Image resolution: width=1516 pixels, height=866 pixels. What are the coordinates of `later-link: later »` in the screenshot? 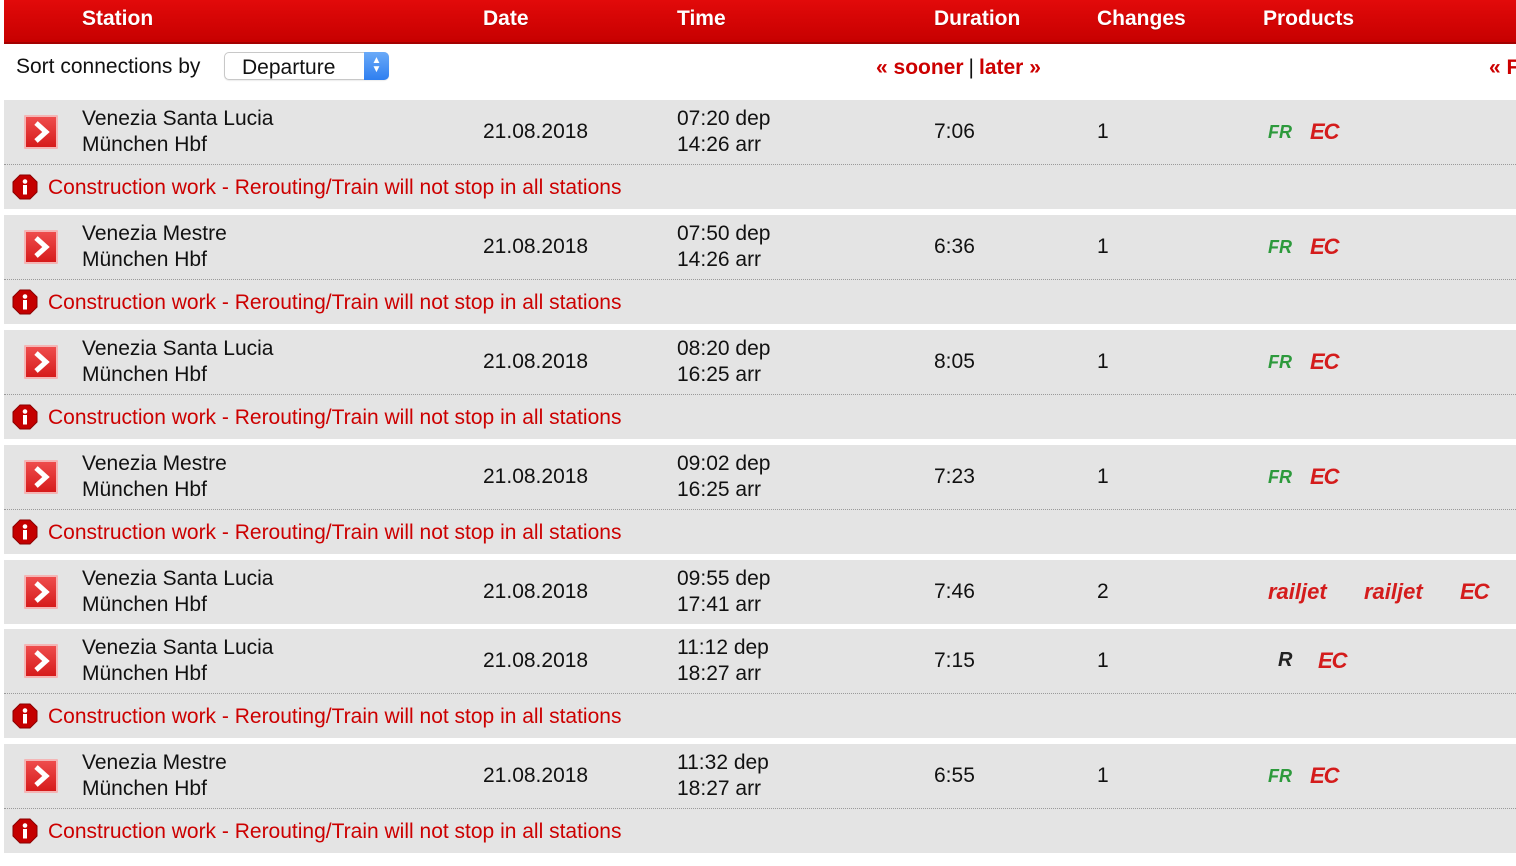 It's located at (1010, 67).